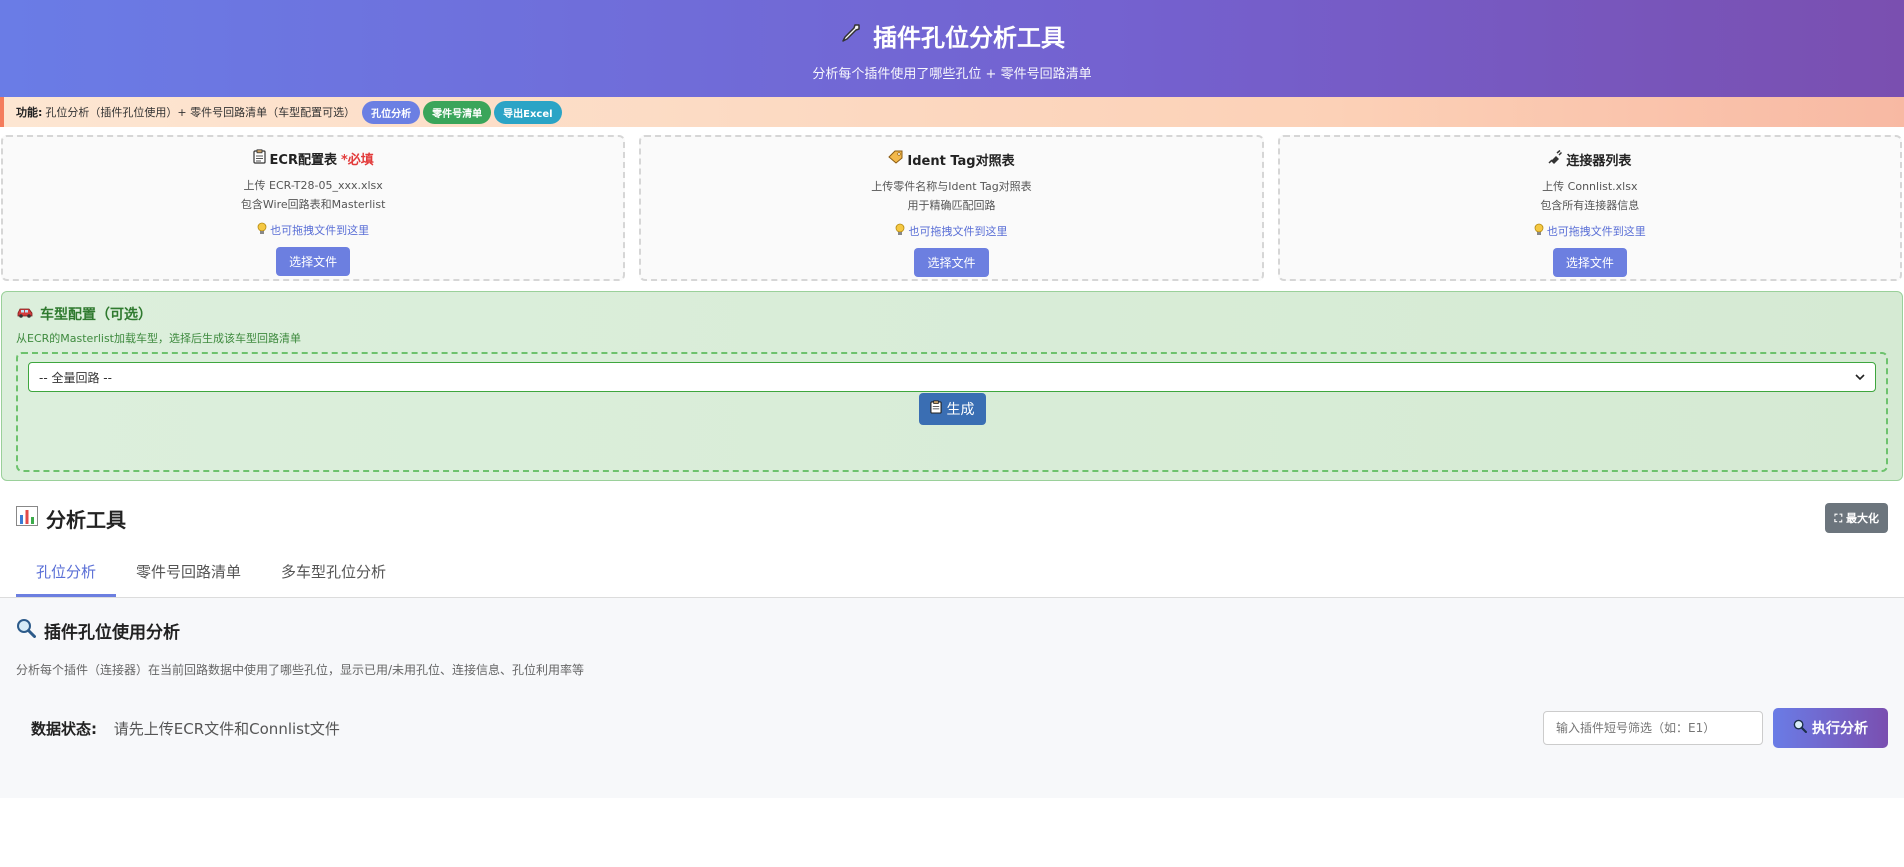 The width and height of the screenshot is (1904, 867). What do you see at coordinates (851, 36) in the screenshot?
I see `wrench-icon` at bounding box center [851, 36].